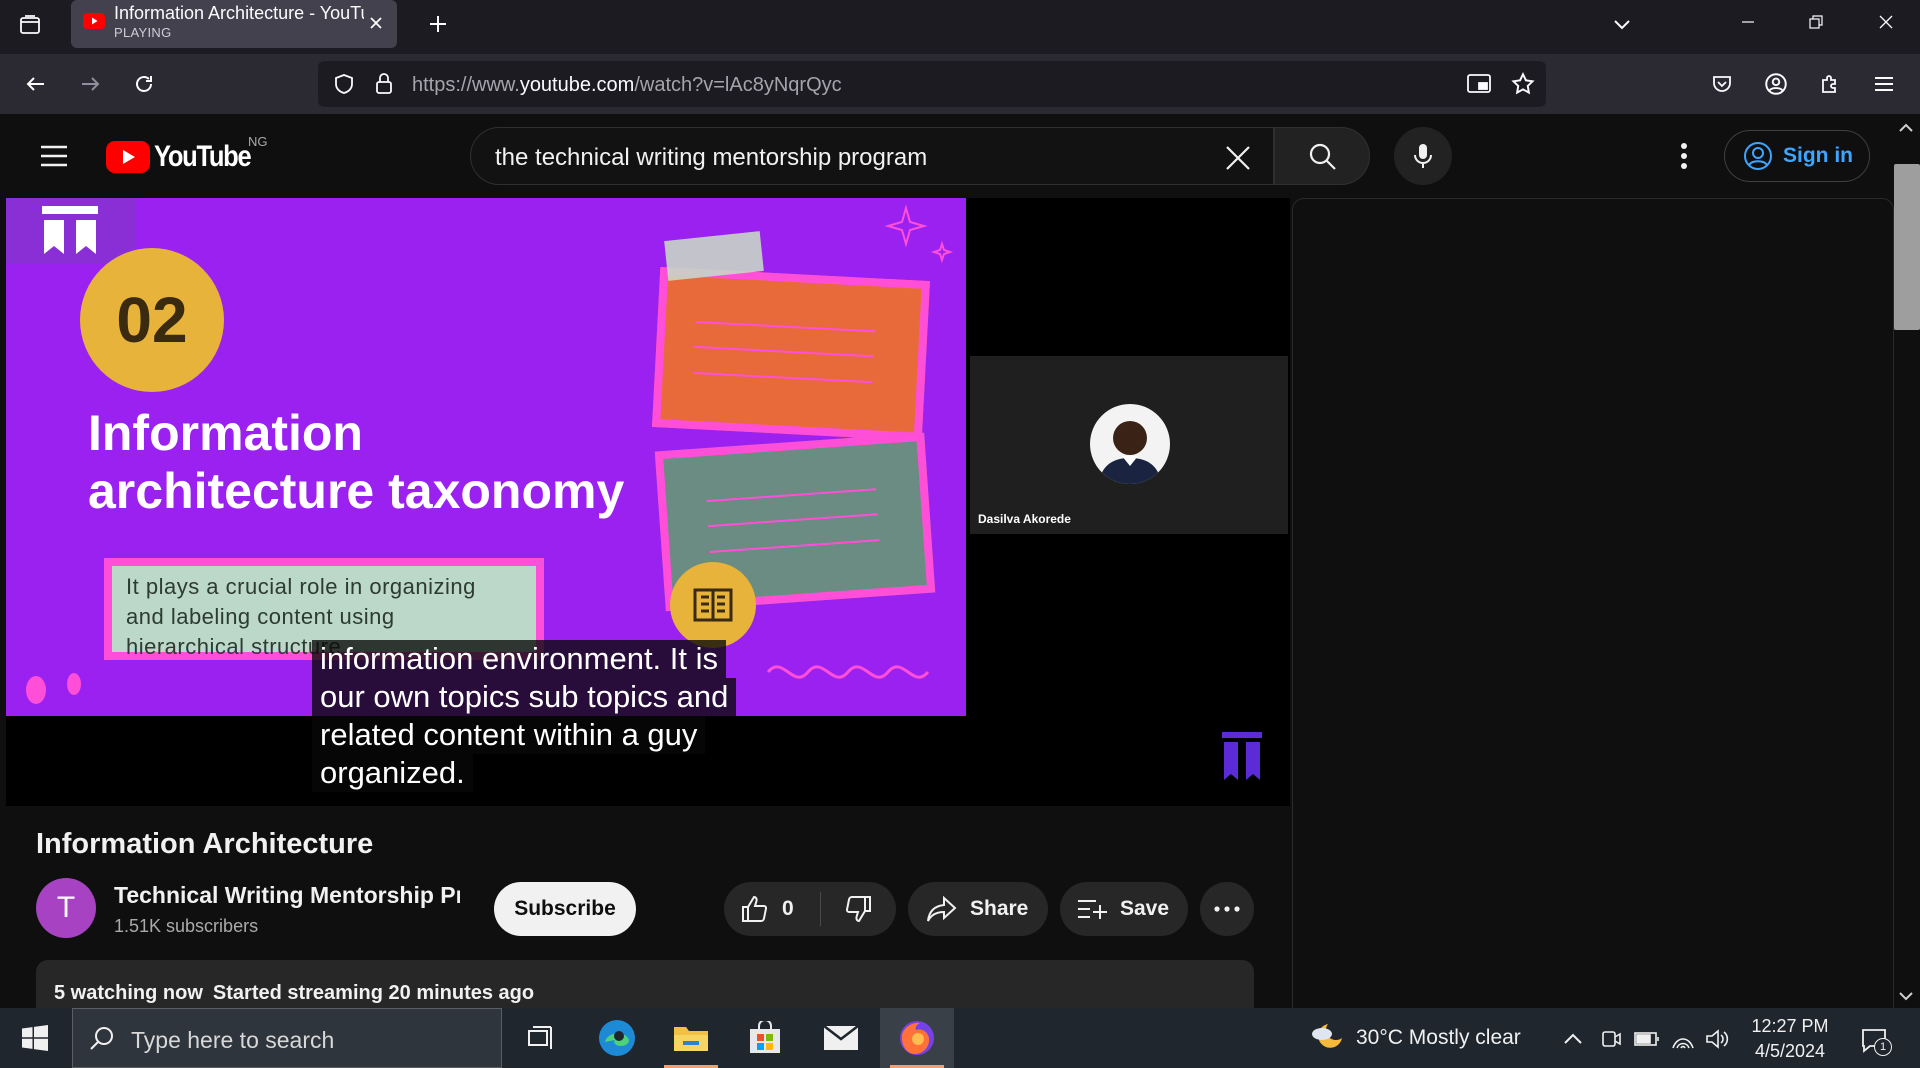 Image resolution: width=1920 pixels, height=1068 pixels. What do you see at coordinates (392, 773) in the screenshot?
I see `caption-line: organized.` at bounding box center [392, 773].